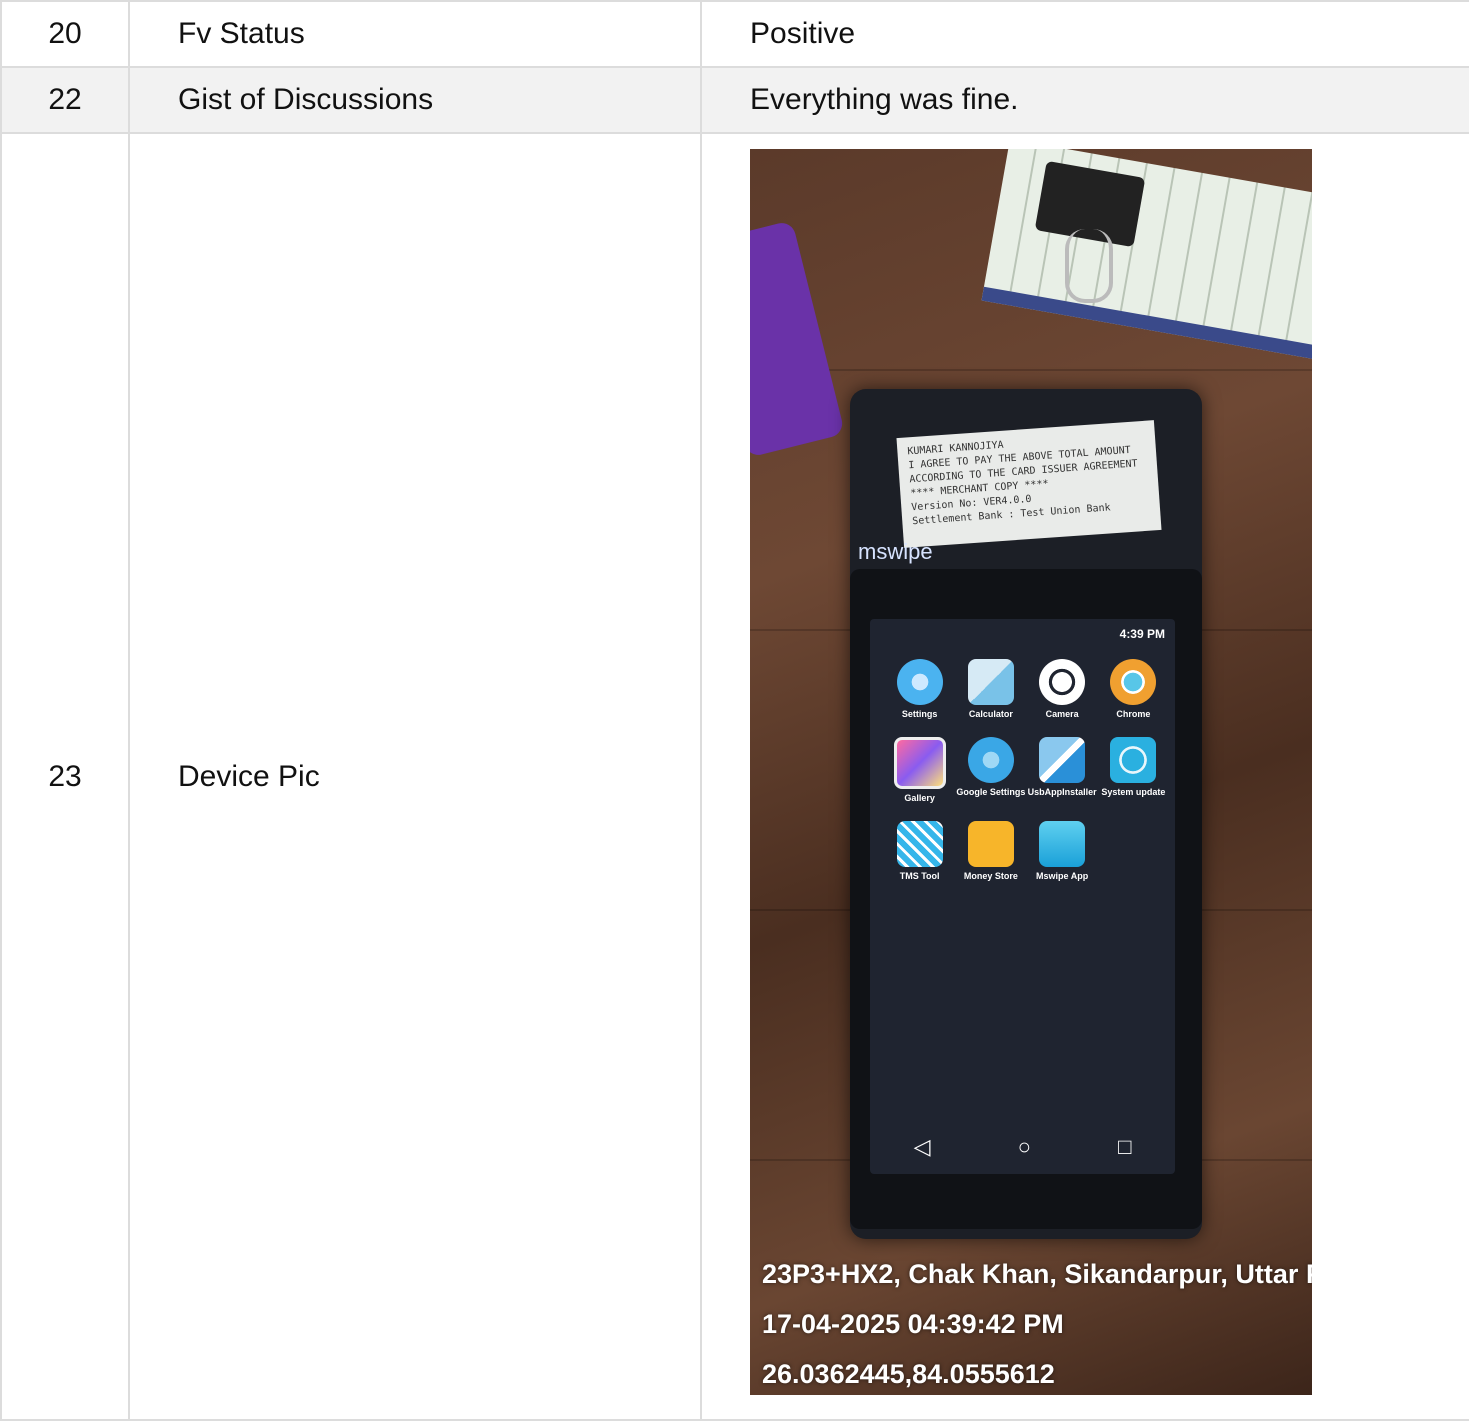 The height and width of the screenshot is (1421, 1469). Describe the element at coordinates (65, 34) in the screenshot. I see `row-number: 20` at that location.